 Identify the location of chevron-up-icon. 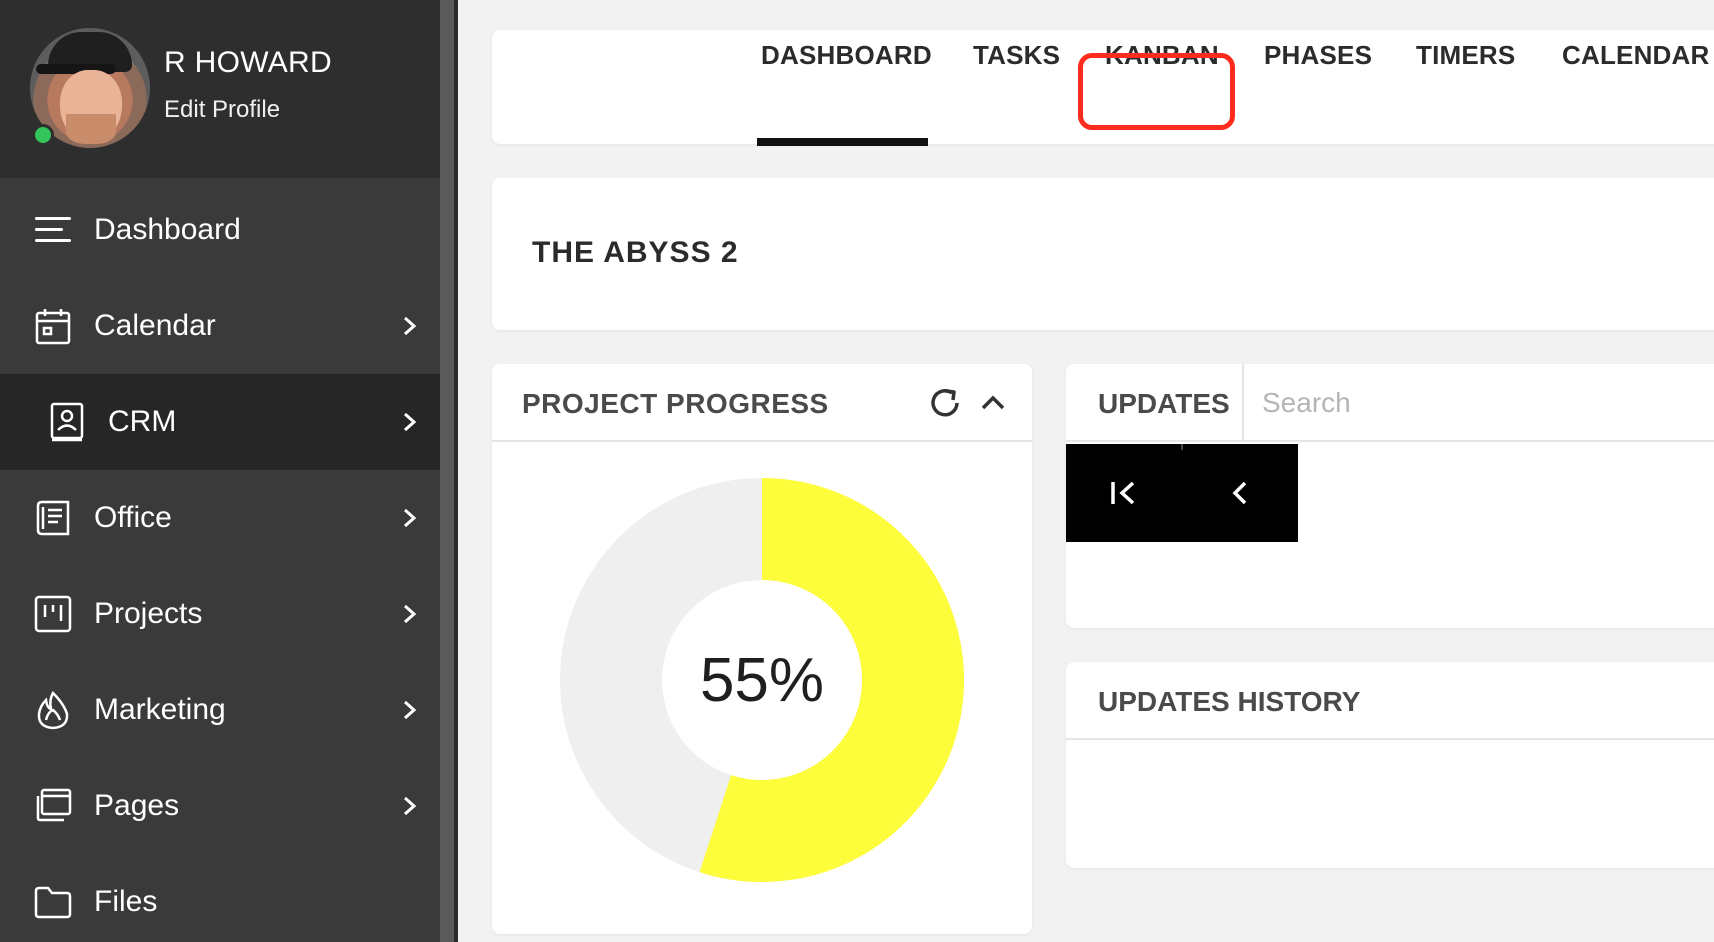
(993, 403).